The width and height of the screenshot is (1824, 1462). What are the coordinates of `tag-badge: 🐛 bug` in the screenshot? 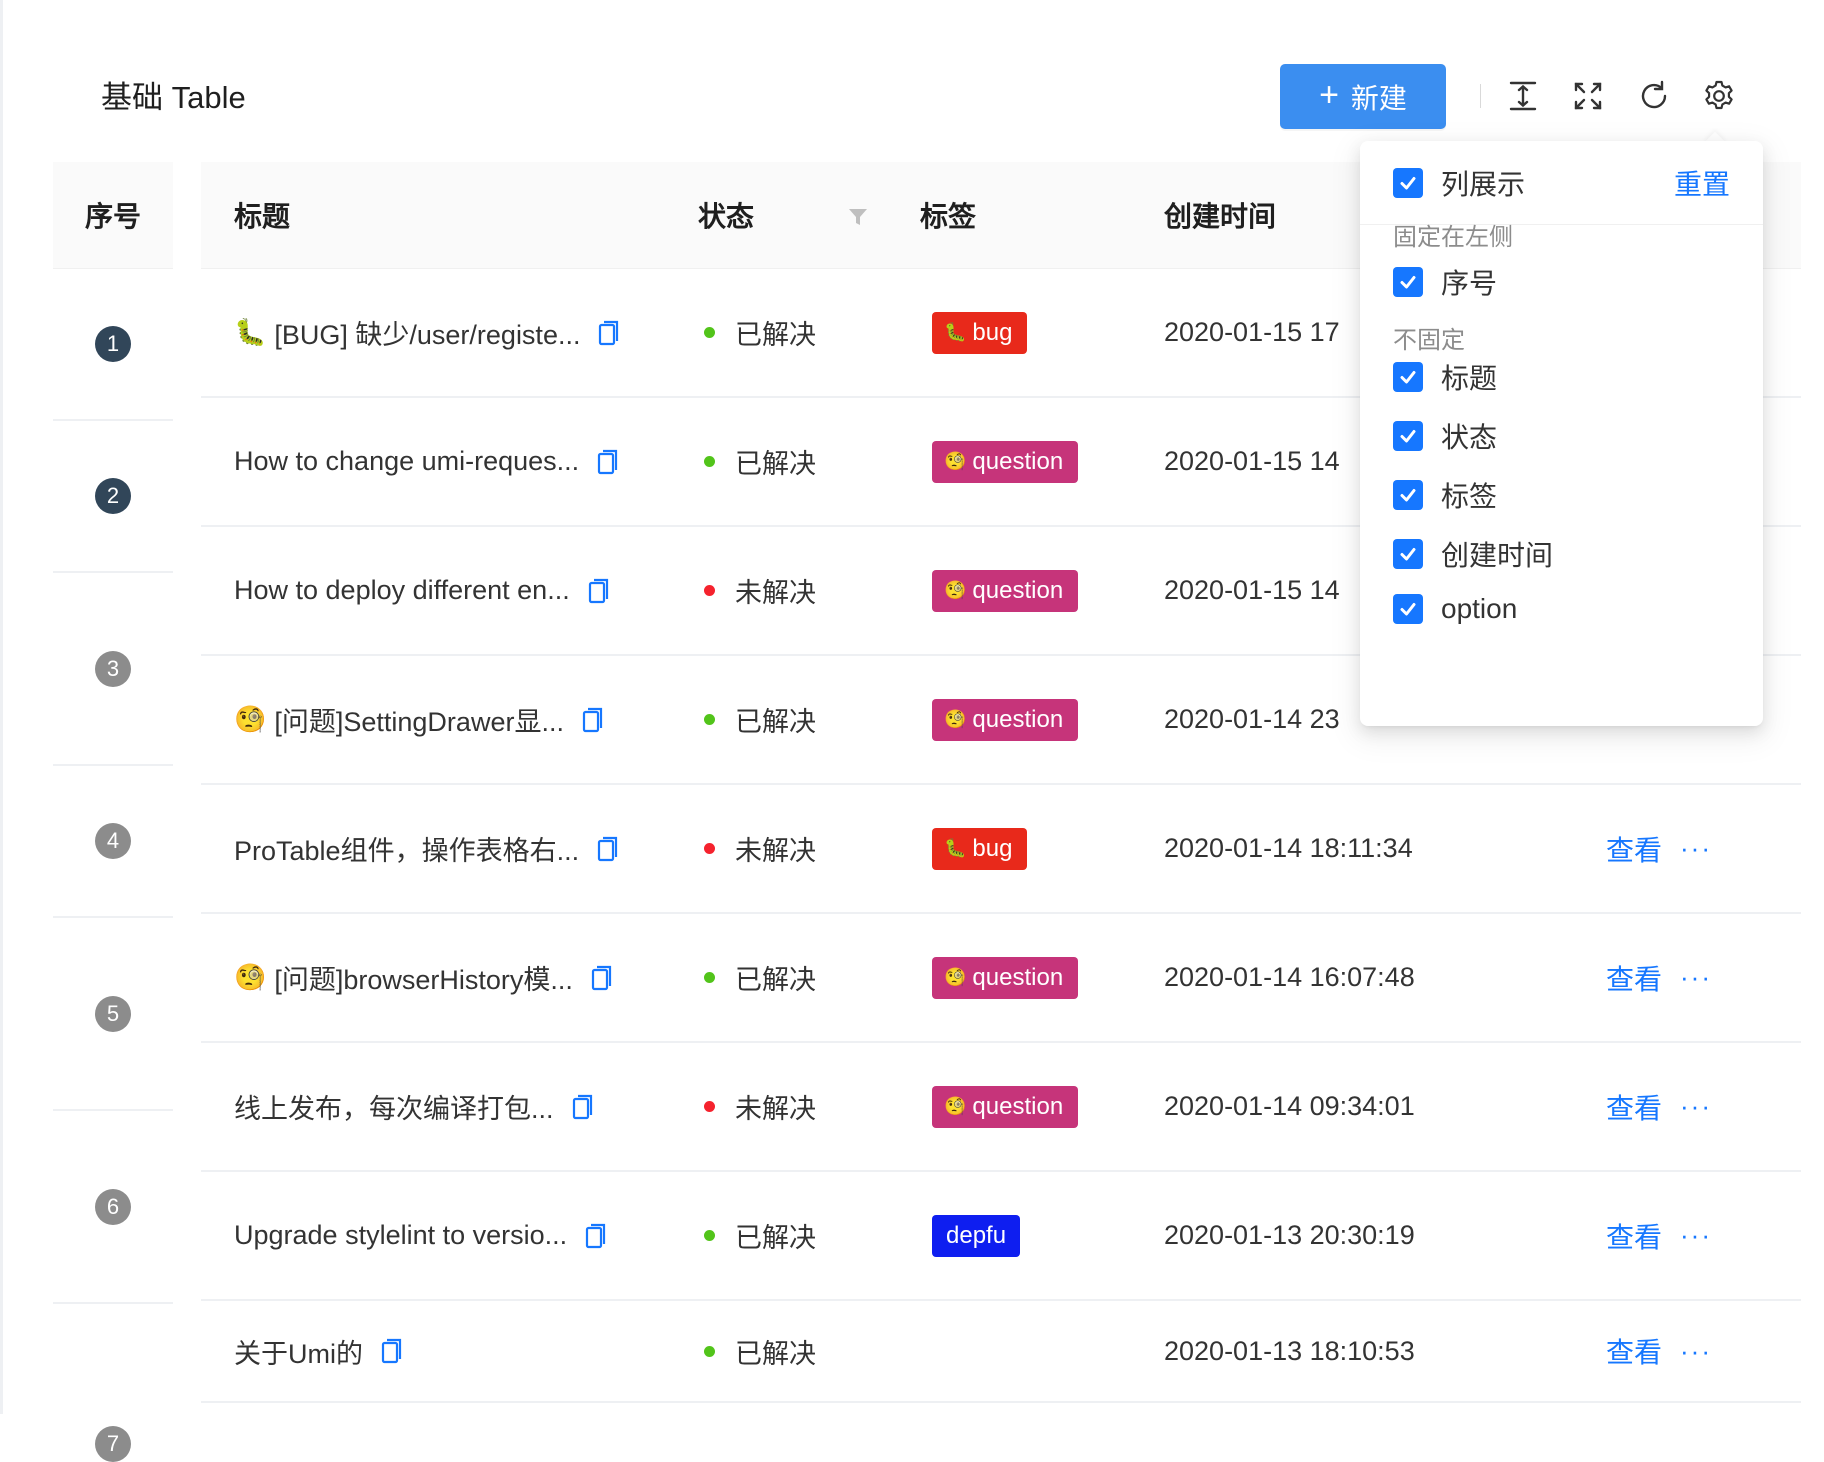 It's located at (980, 332).